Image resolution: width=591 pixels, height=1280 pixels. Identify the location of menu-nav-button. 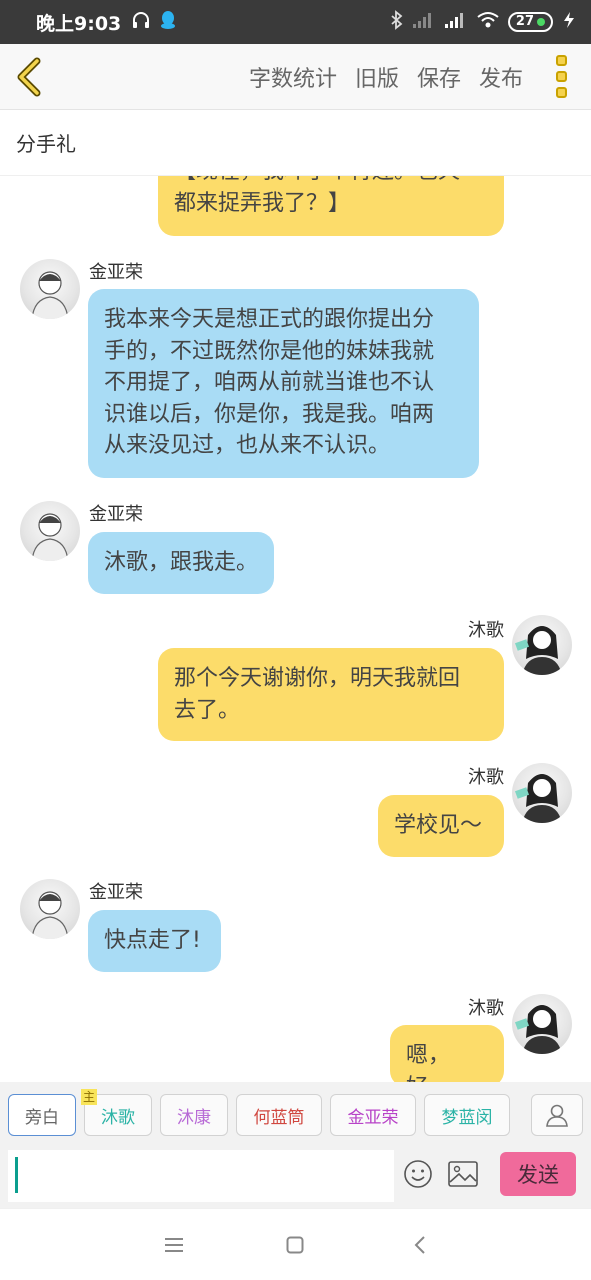
(174, 1245).